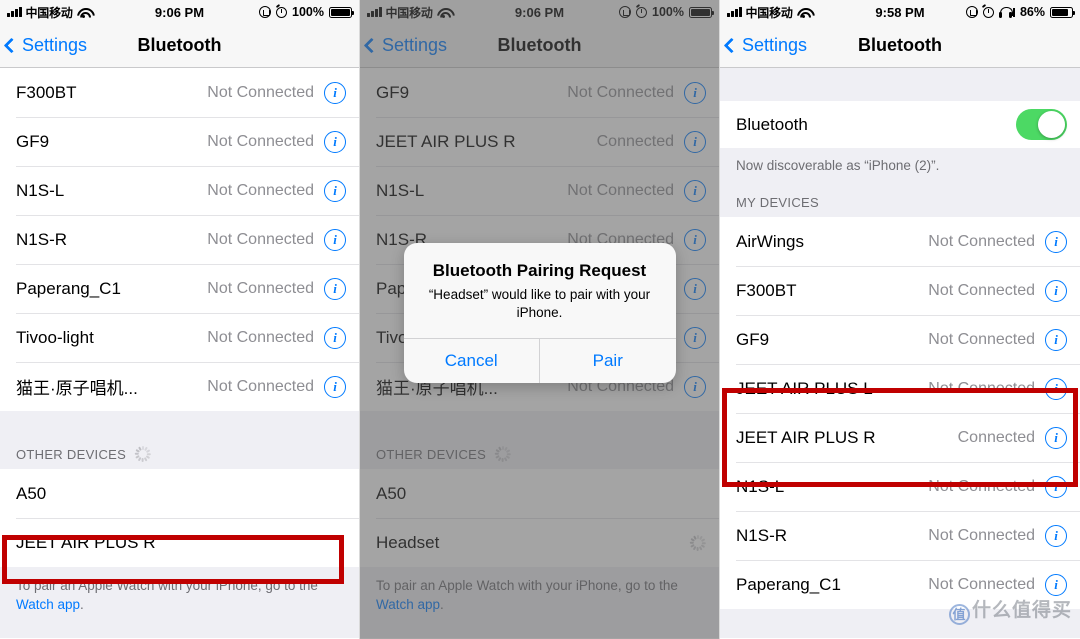  Describe the element at coordinates (307, 12) in the screenshot. I see `status-bar-right: 100%` at that location.